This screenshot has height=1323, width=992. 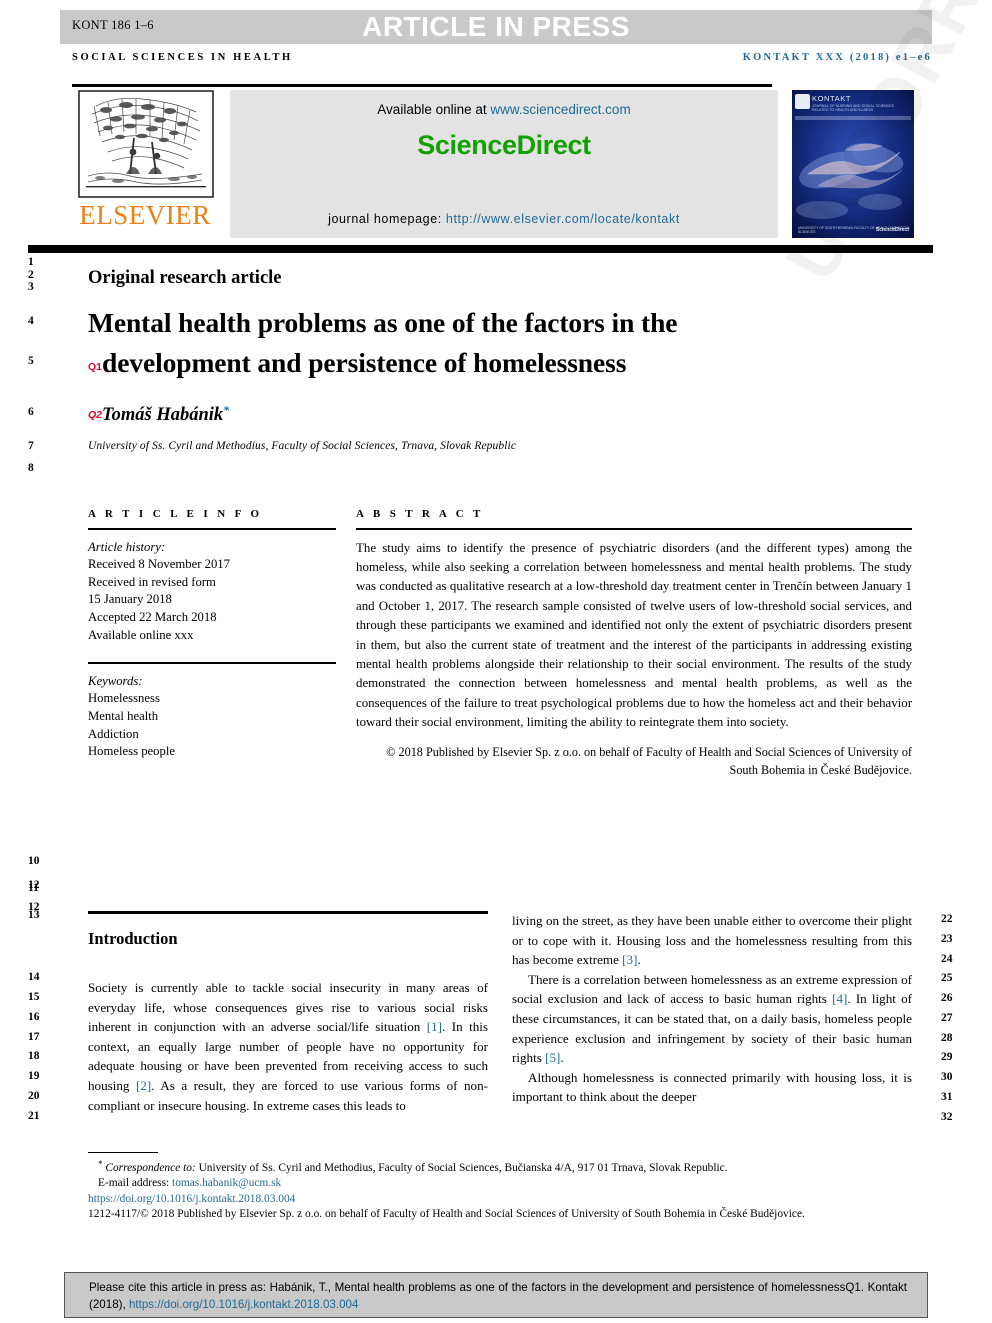 What do you see at coordinates (947, 1077) in the screenshot?
I see `line-number: 30` at bounding box center [947, 1077].